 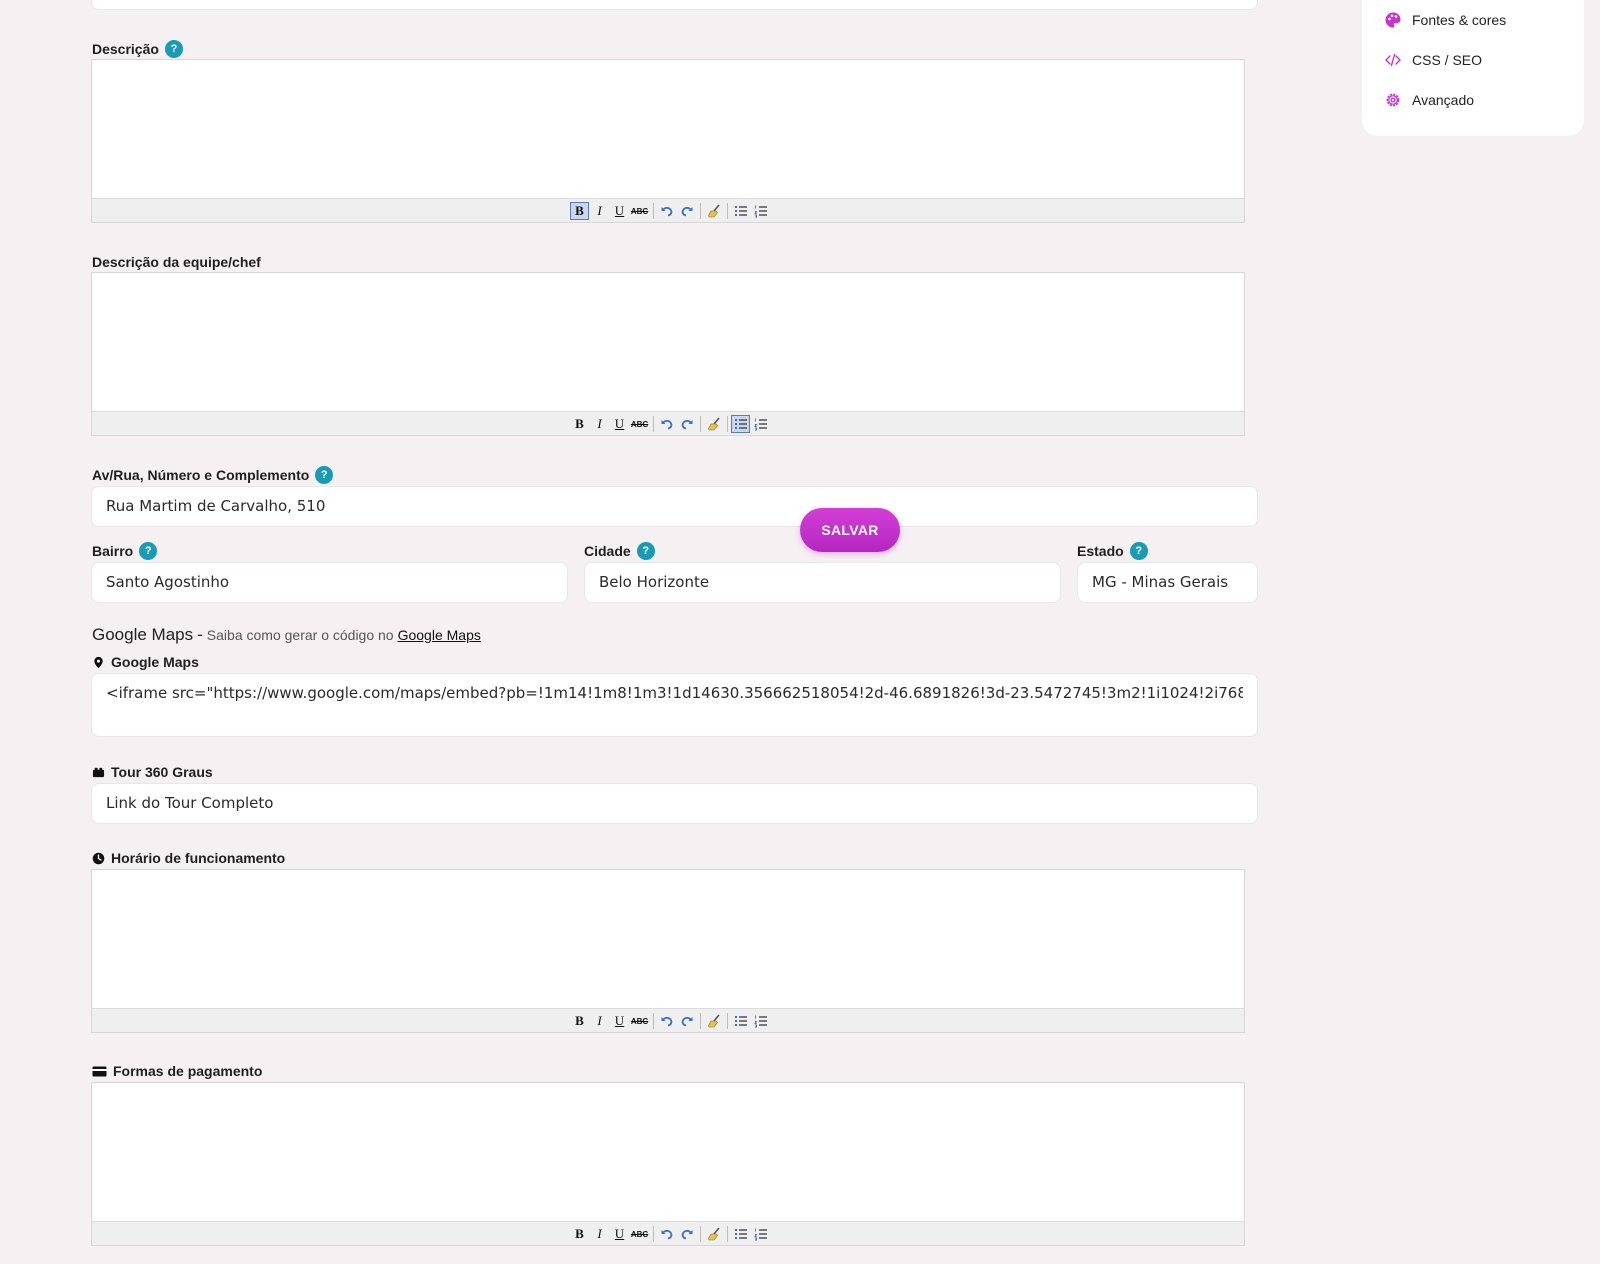 What do you see at coordinates (1443, 100) in the screenshot?
I see `side-menu-label: Avançado` at bounding box center [1443, 100].